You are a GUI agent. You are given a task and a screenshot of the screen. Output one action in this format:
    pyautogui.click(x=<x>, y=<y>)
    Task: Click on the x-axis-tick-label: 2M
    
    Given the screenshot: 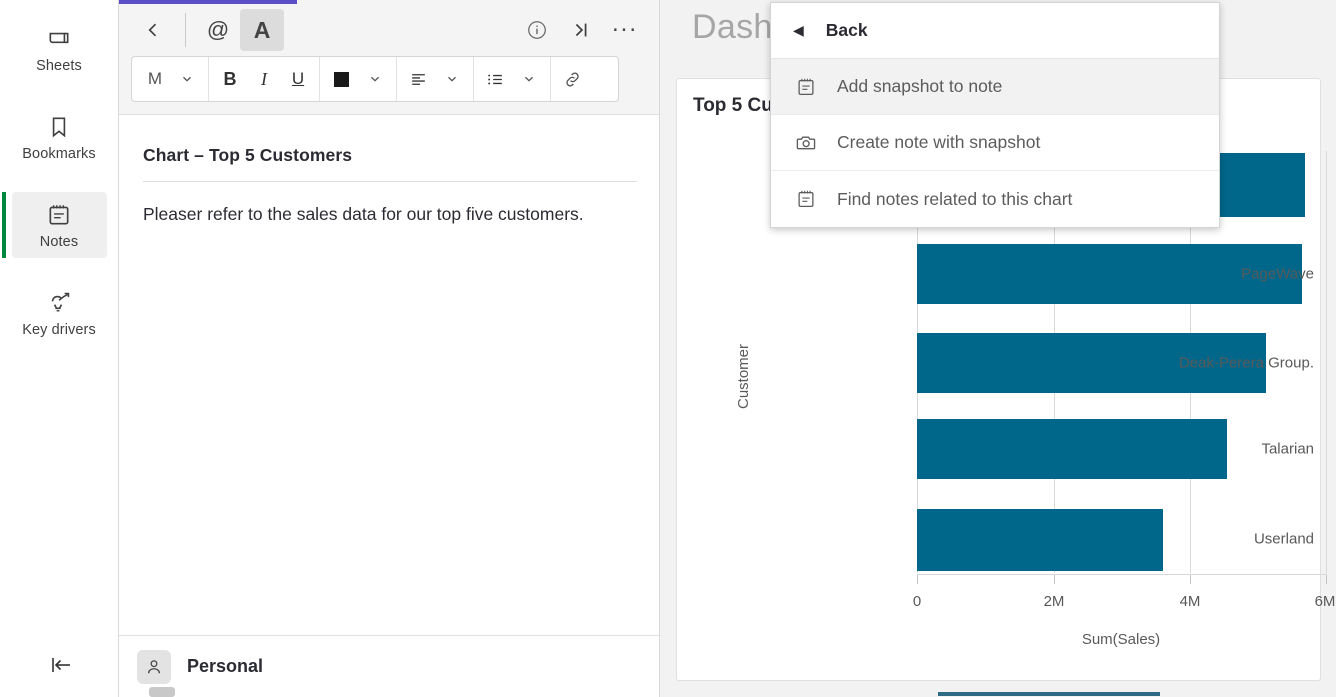 What is the action you would take?
    pyautogui.click(x=1054, y=601)
    